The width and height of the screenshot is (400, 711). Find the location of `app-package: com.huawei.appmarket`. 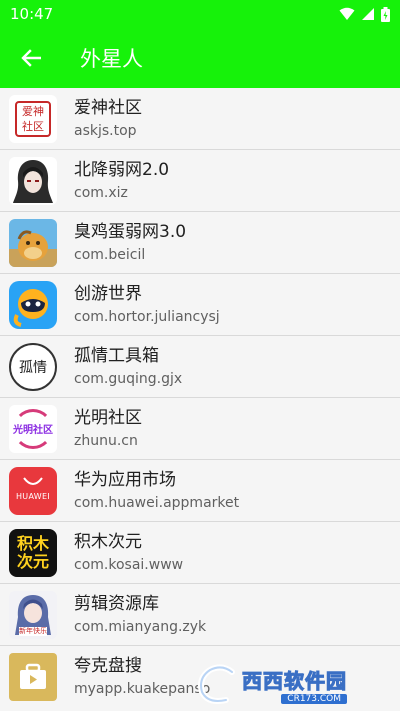

app-package: com.huawei.appmarket is located at coordinates (157, 502).